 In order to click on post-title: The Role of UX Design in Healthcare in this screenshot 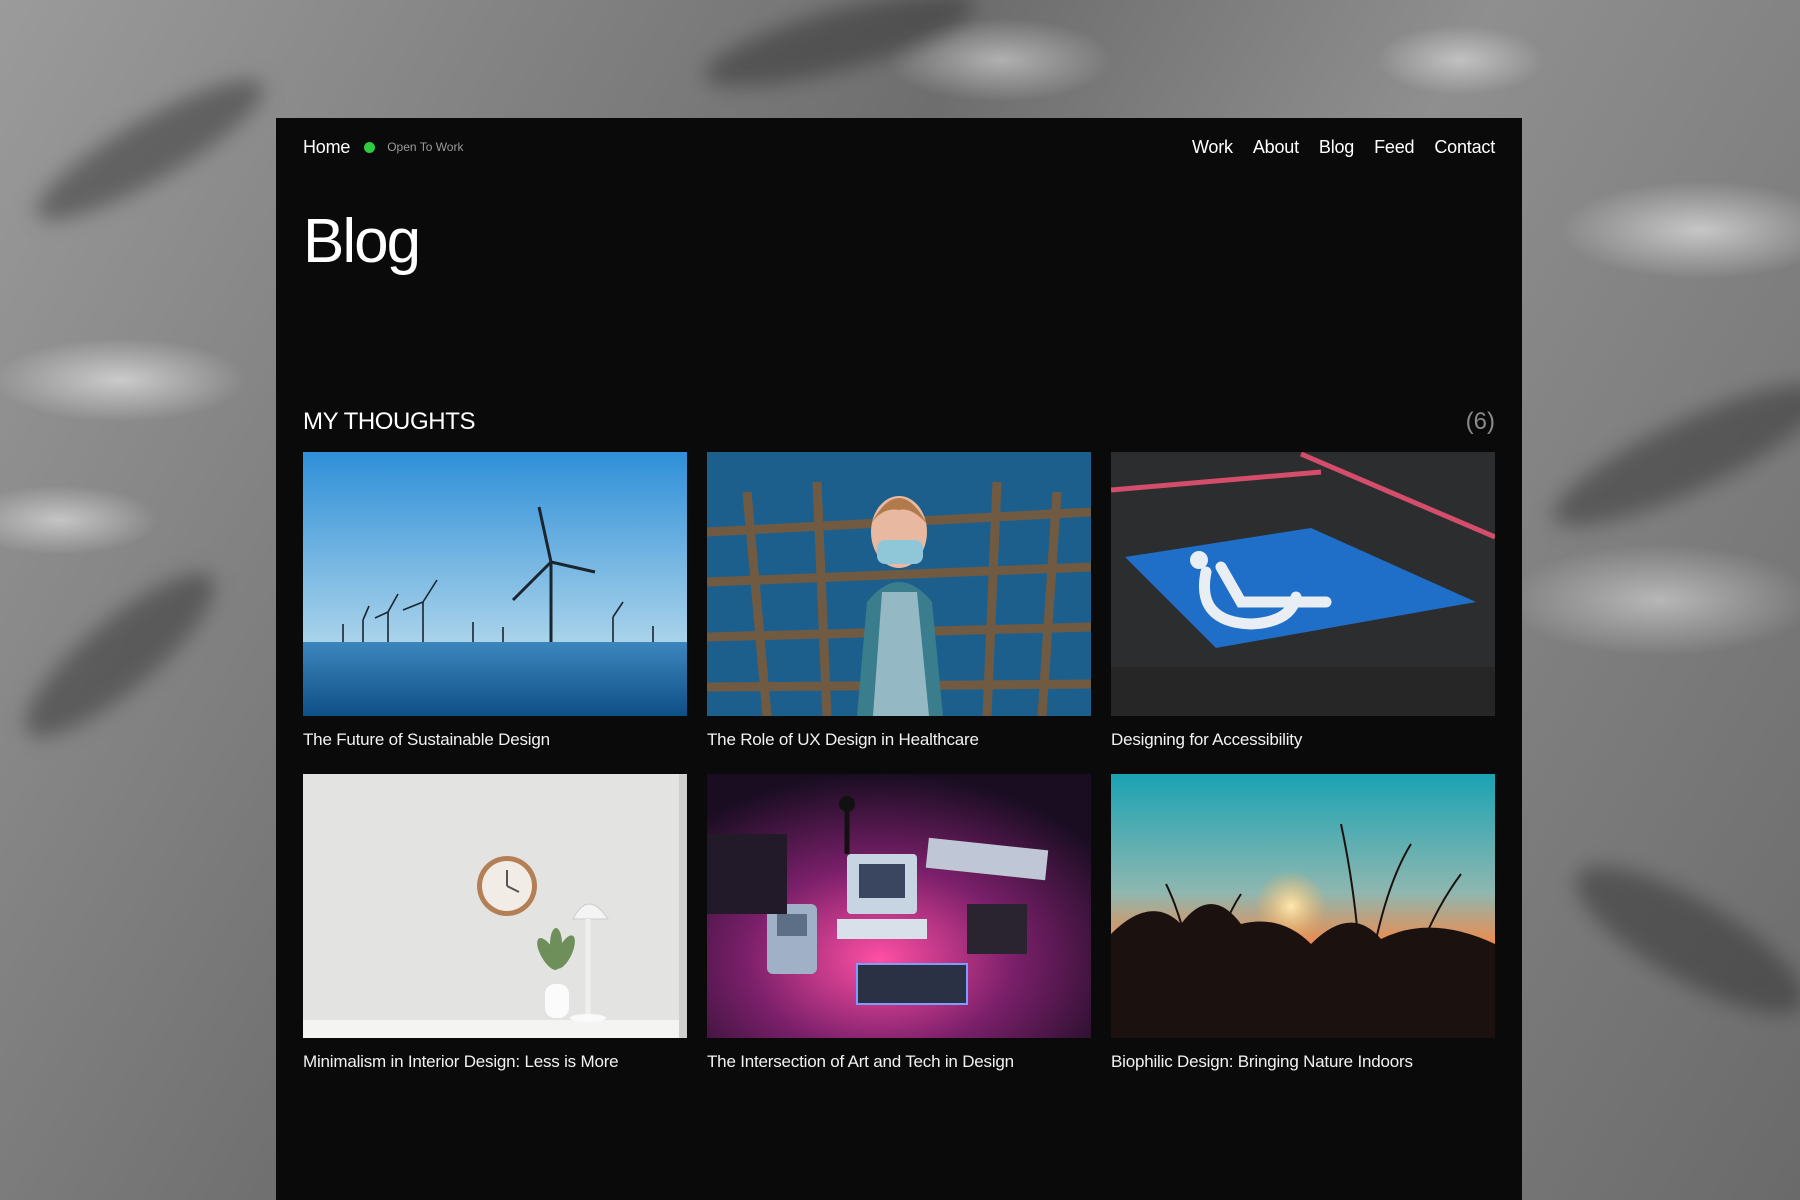, I will do `click(899, 741)`.